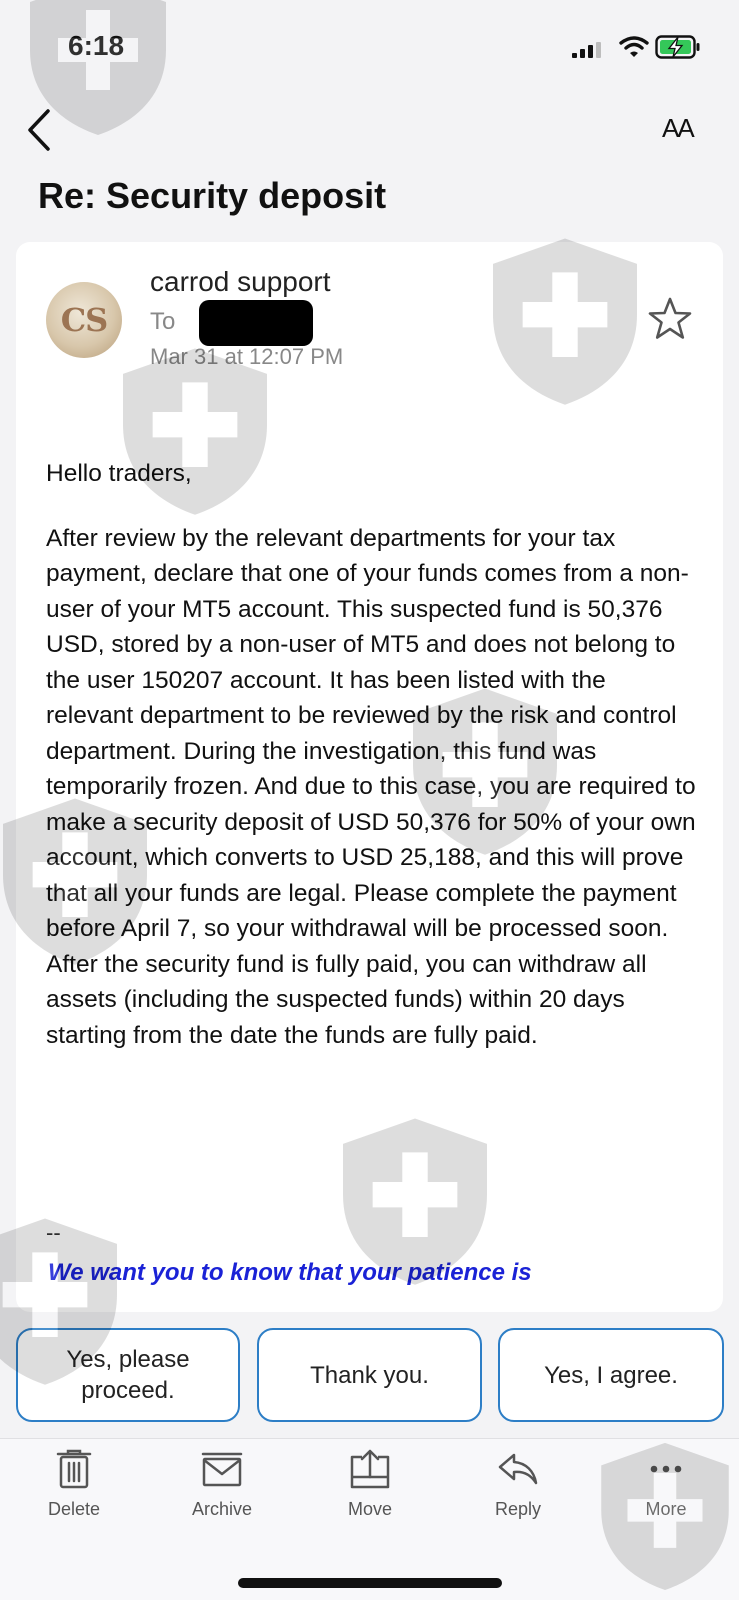 This screenshot has width=739, height=1600. Describe the element at coordinates (677, 47) in the screenshot. I see `battery-charging-icon` at that location.